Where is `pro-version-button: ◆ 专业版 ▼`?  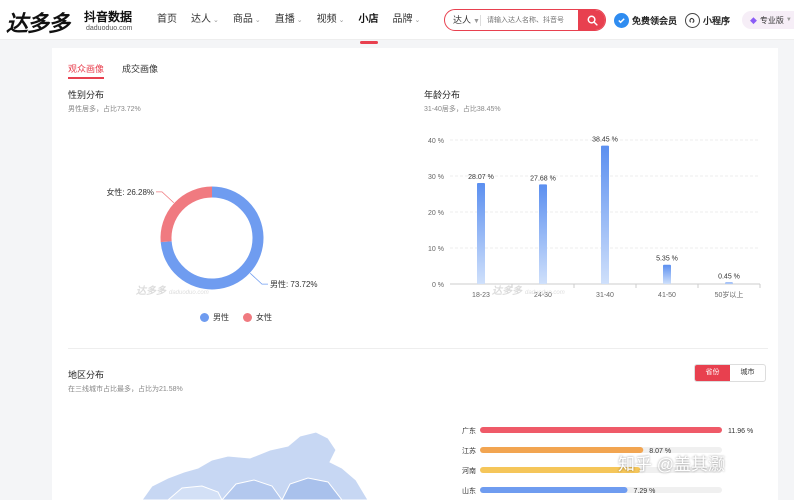
pro-version-button: ◆ 专业版 ▼ is located at coordinates (768, 20).